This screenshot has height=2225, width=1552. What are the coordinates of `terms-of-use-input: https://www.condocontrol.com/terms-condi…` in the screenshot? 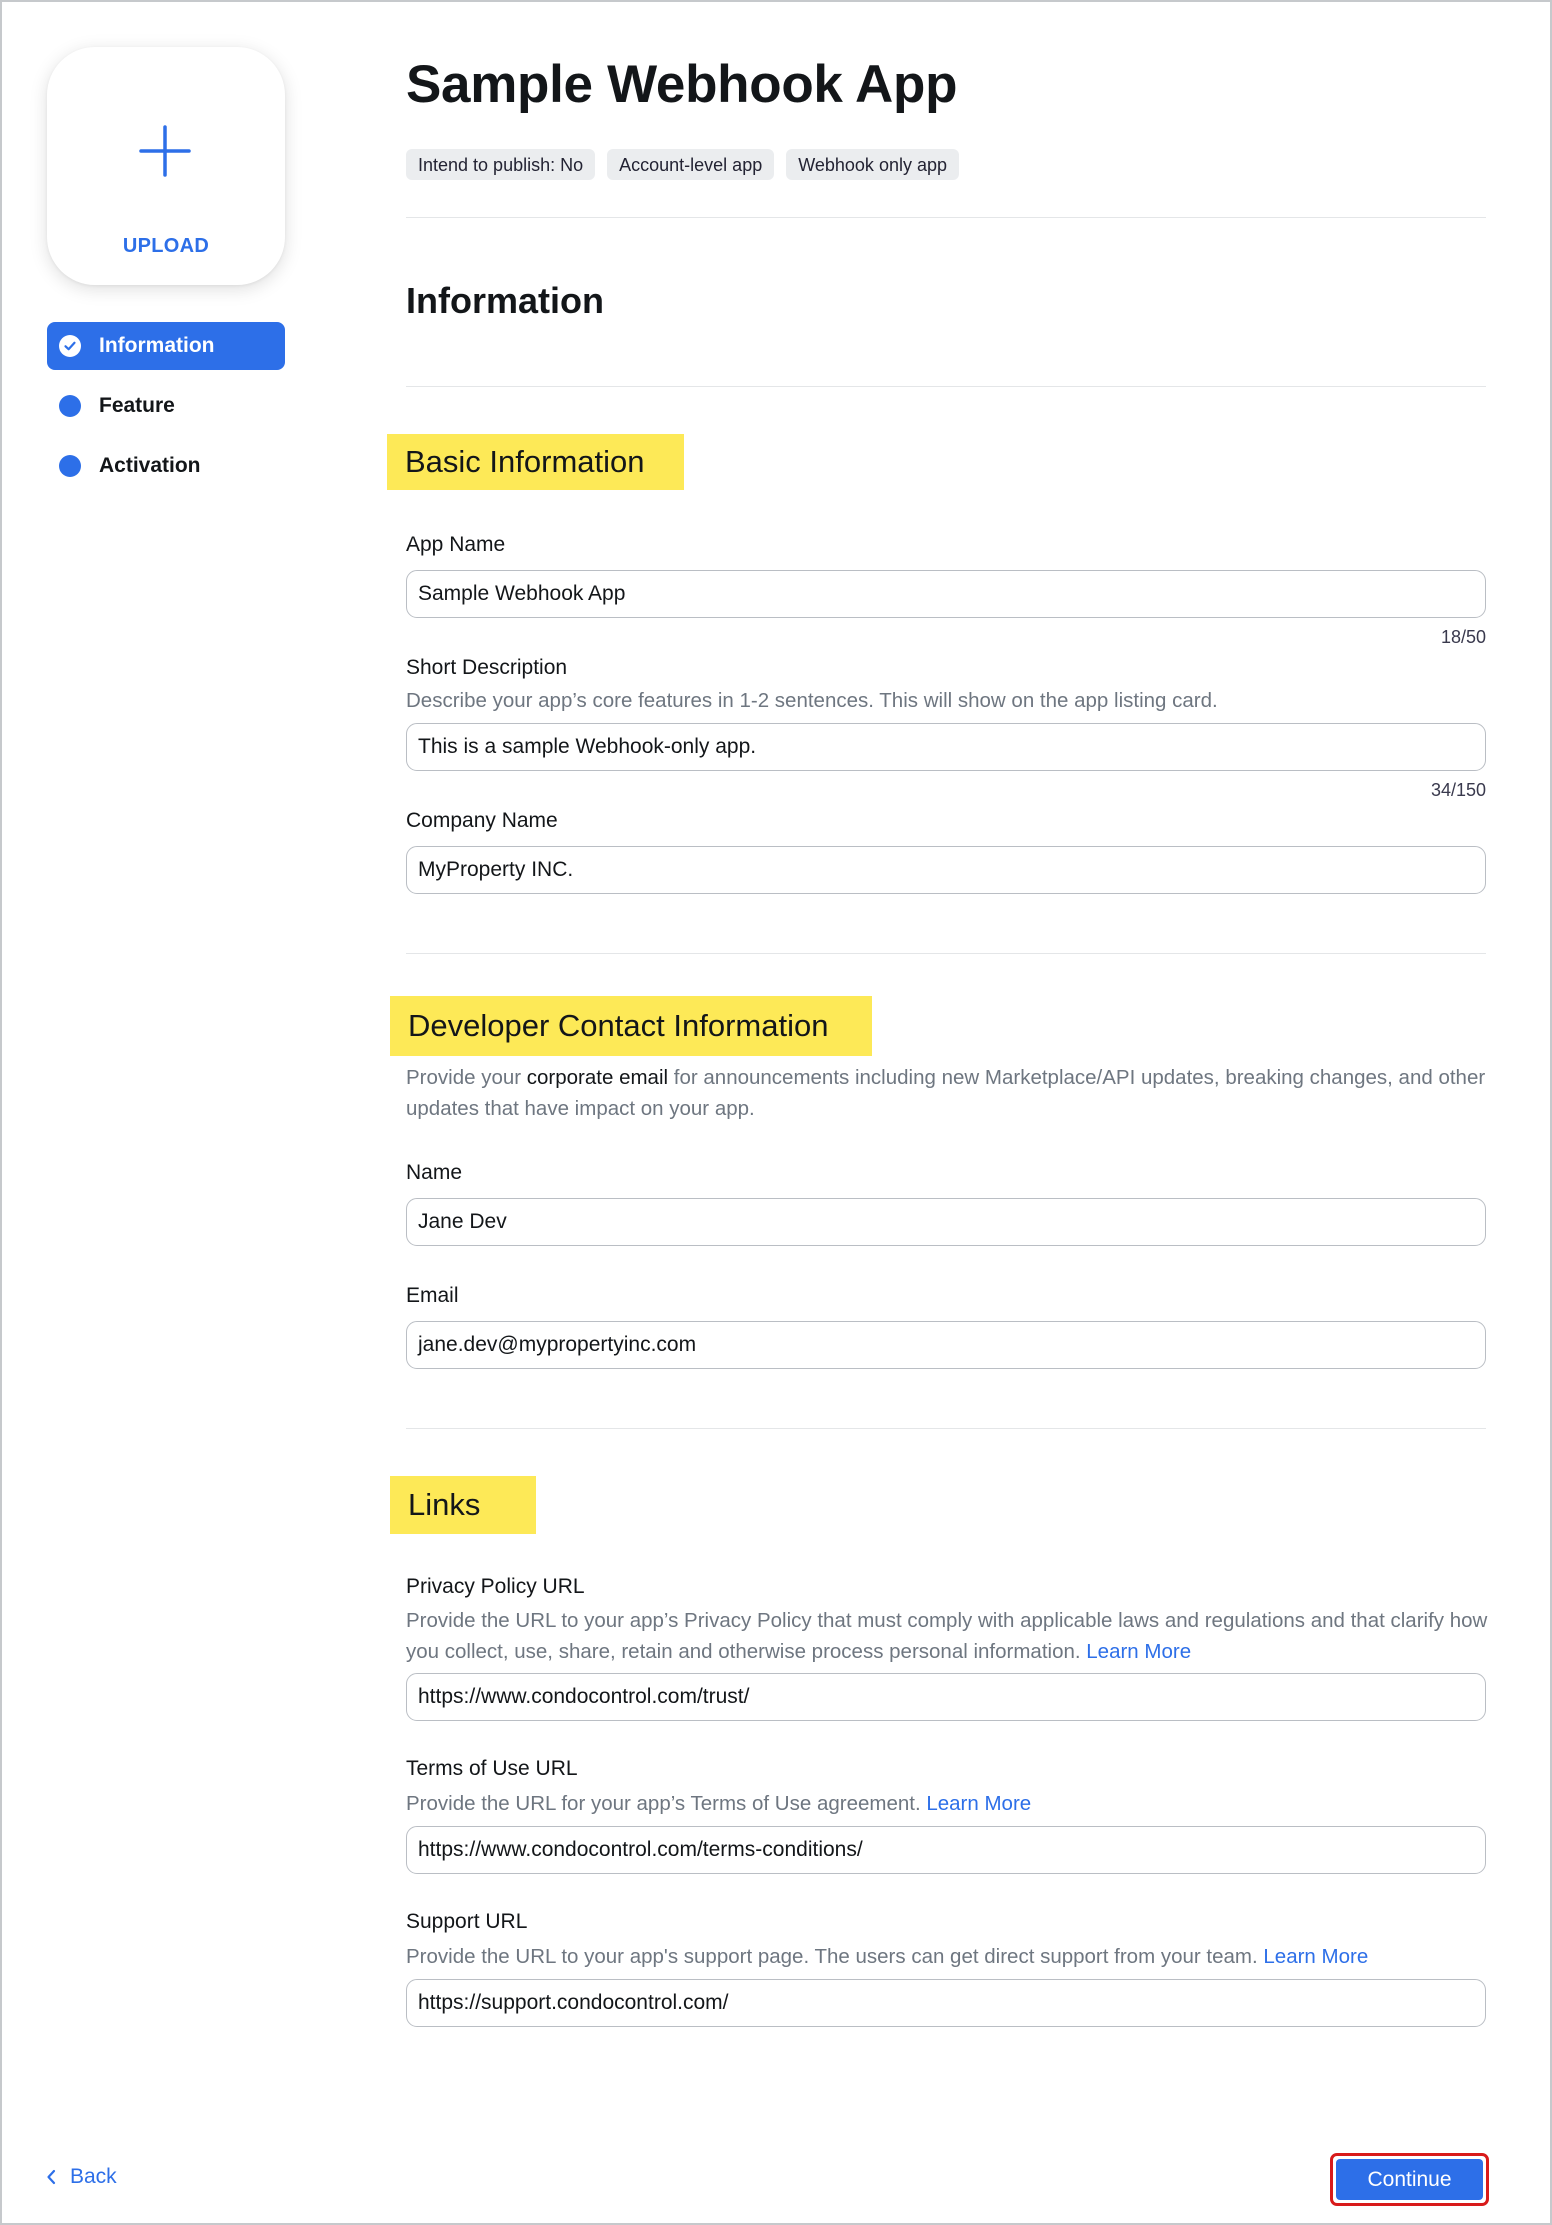 It's located at (946, 1850).